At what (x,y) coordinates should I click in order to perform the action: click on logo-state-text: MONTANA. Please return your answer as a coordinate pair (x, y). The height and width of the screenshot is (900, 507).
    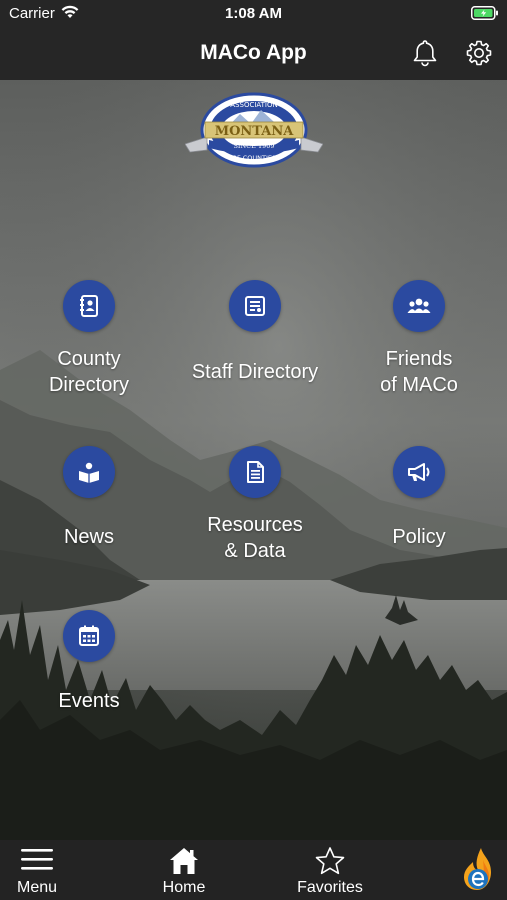
    Looking at the image, I should click on (255, 131).